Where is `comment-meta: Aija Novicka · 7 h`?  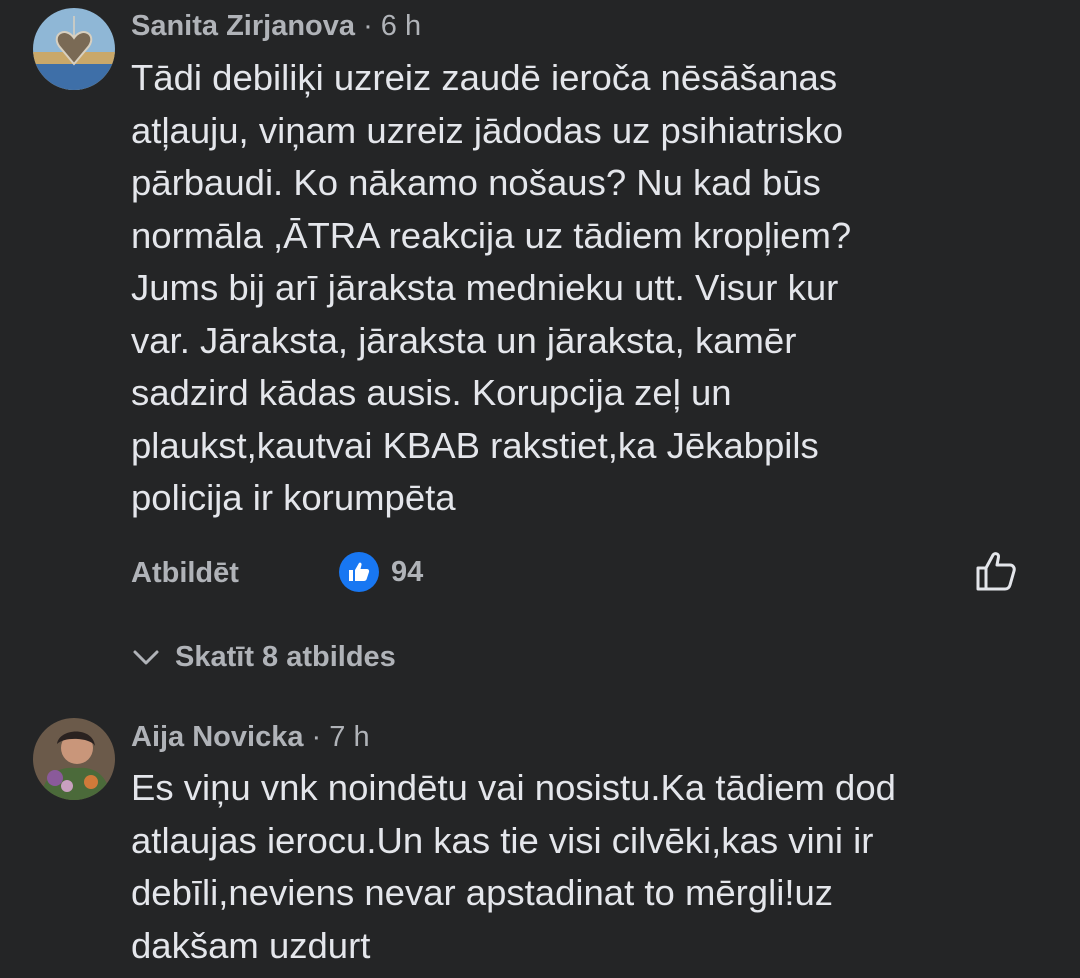
comment-meta: Aija Novicka · 7 h is located at coordinates (250, 737).